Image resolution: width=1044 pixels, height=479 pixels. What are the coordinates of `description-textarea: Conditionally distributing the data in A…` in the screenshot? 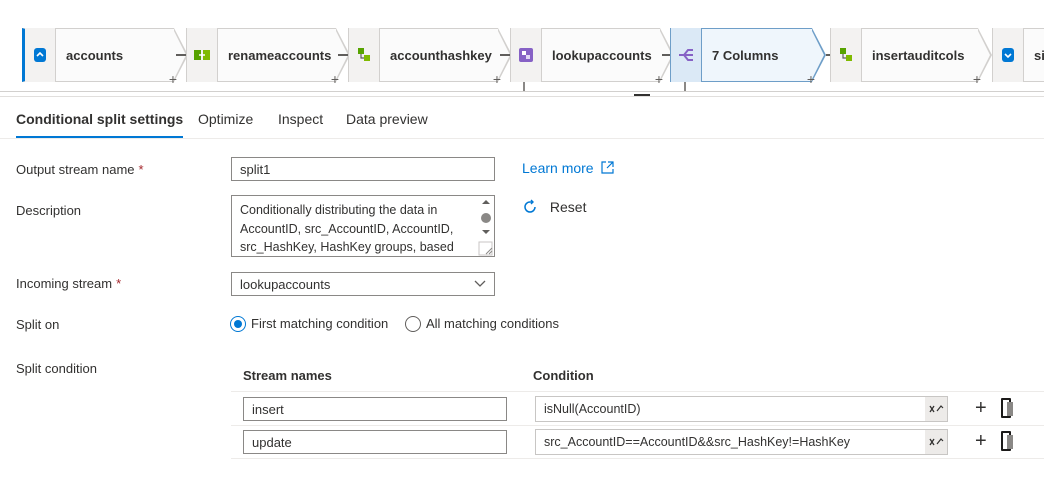 It's located at (363, 226).